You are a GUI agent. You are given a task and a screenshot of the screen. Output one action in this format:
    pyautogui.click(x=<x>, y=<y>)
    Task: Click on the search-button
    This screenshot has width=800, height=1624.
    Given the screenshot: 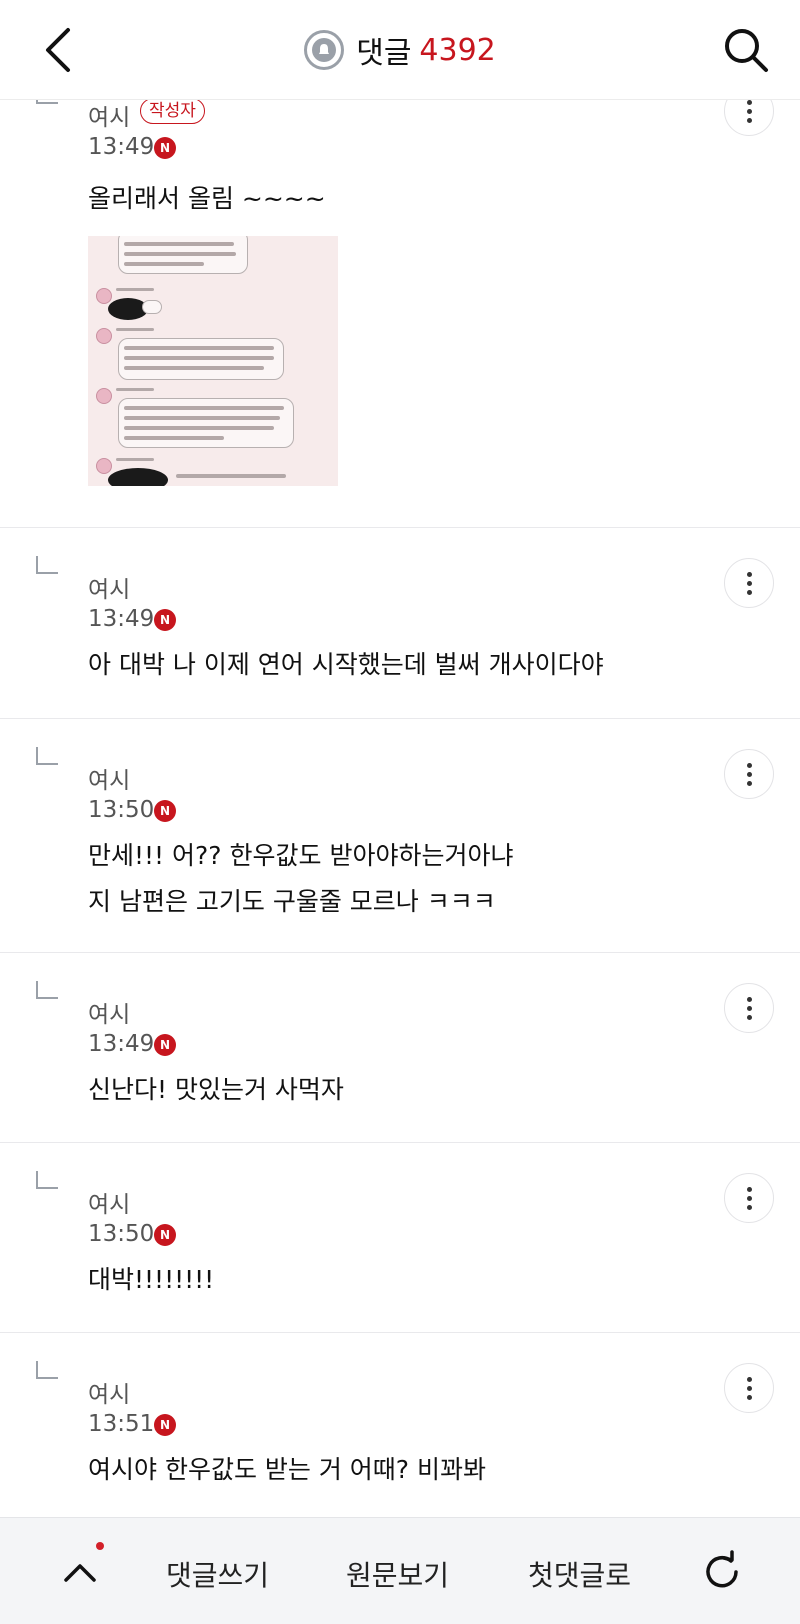 What is the action you would take?
    pyautogui.click(x=746, y=50)
    